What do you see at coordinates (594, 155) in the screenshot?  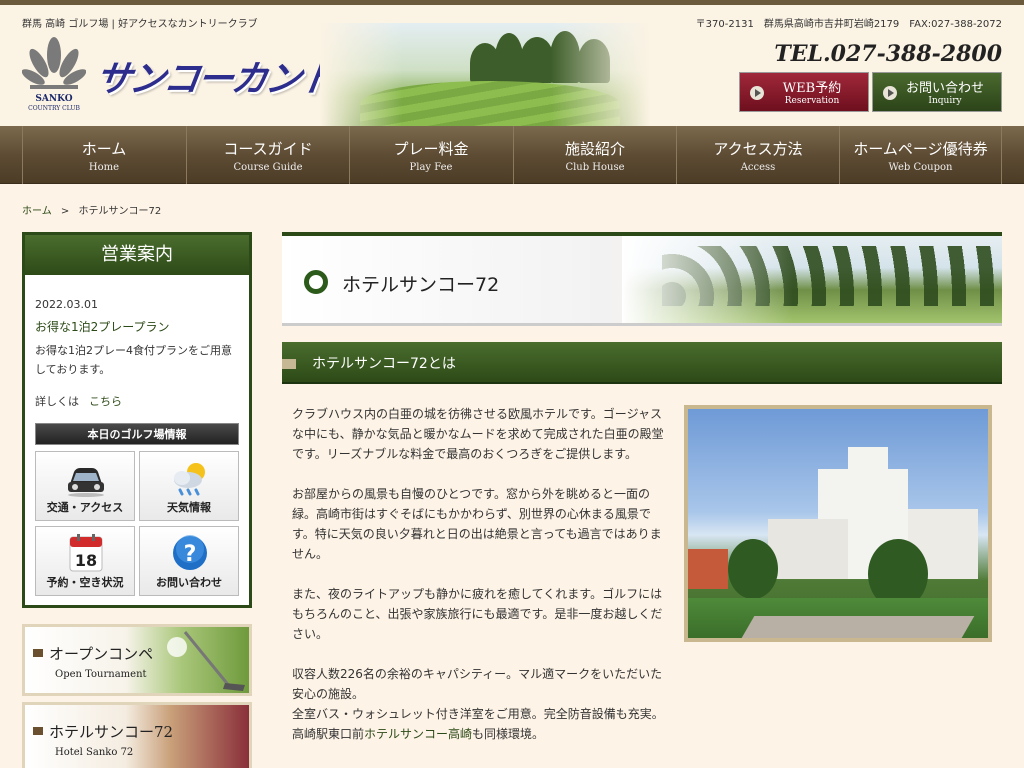 I see `nav-club-house: 施設紹介 Club House` at bounding box center [594, 155].